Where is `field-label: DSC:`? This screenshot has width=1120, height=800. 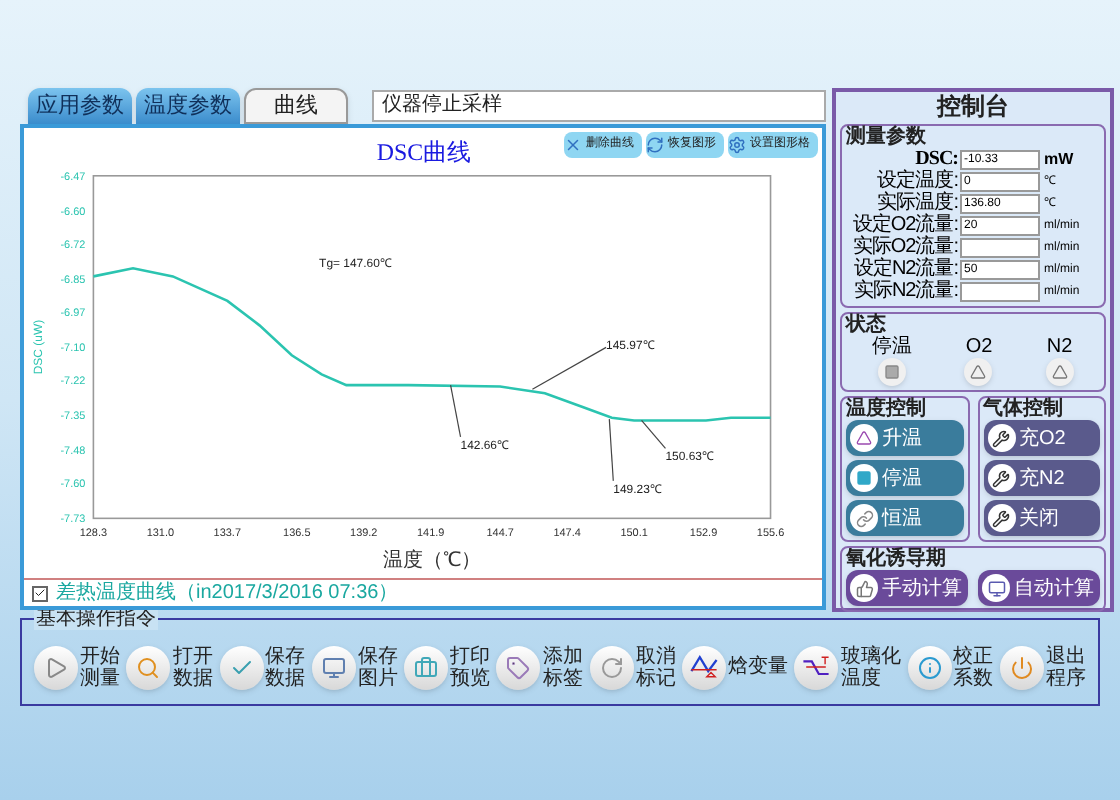 field-label: DSC: is located at coordinates (936, 159).